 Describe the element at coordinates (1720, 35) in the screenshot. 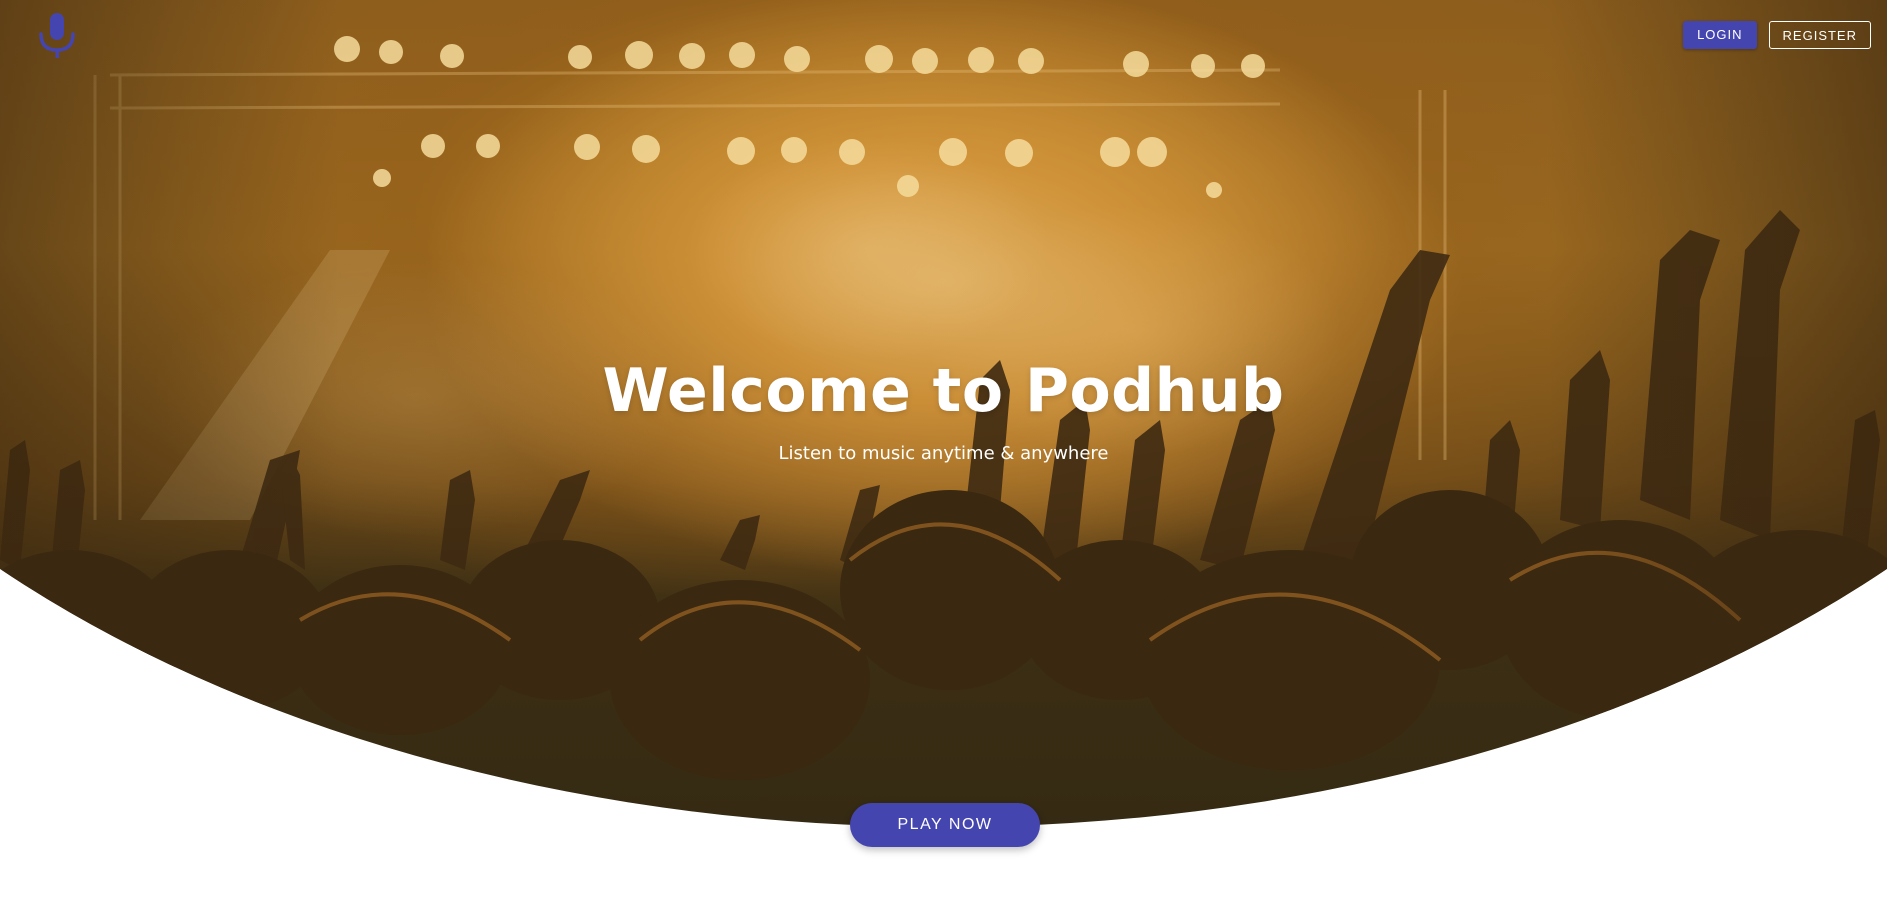

I see `login-button: LOGIN` at that location.